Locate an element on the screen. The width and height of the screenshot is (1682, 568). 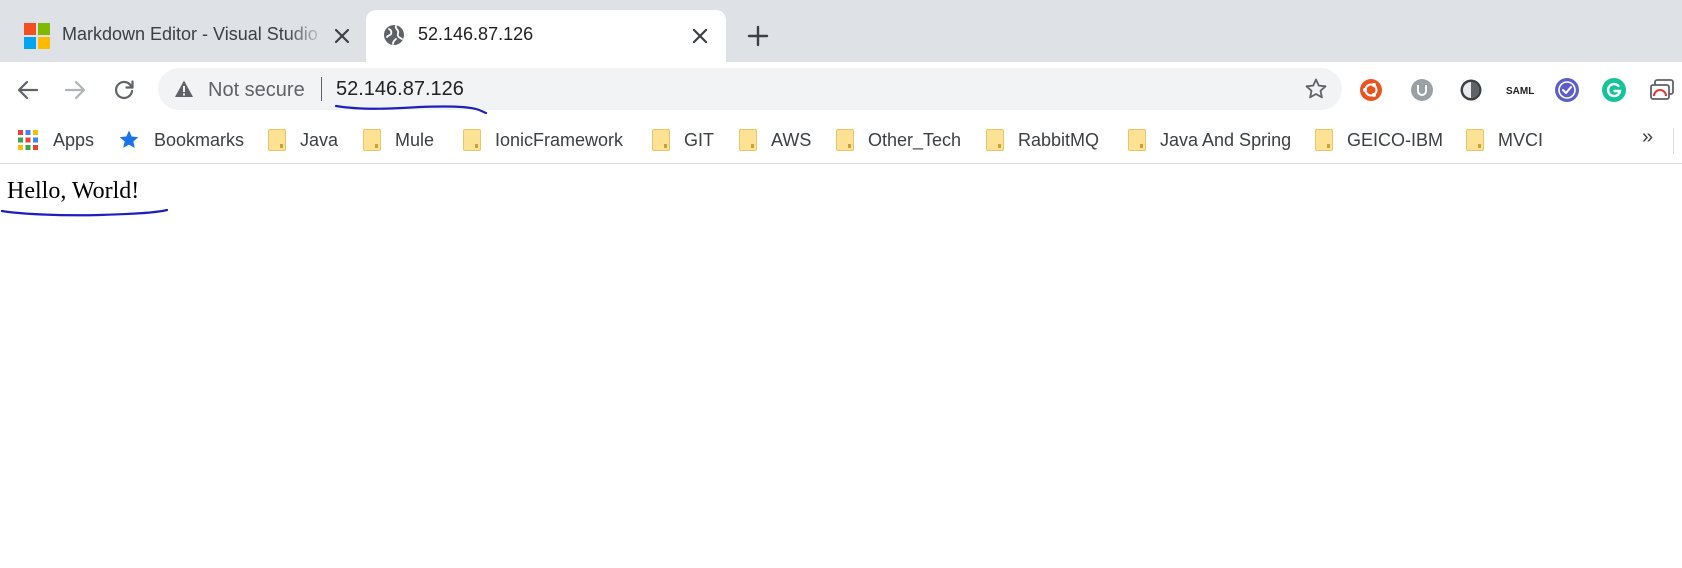
bookmark-label: Other_Tech is located at coordinates (915, 139).